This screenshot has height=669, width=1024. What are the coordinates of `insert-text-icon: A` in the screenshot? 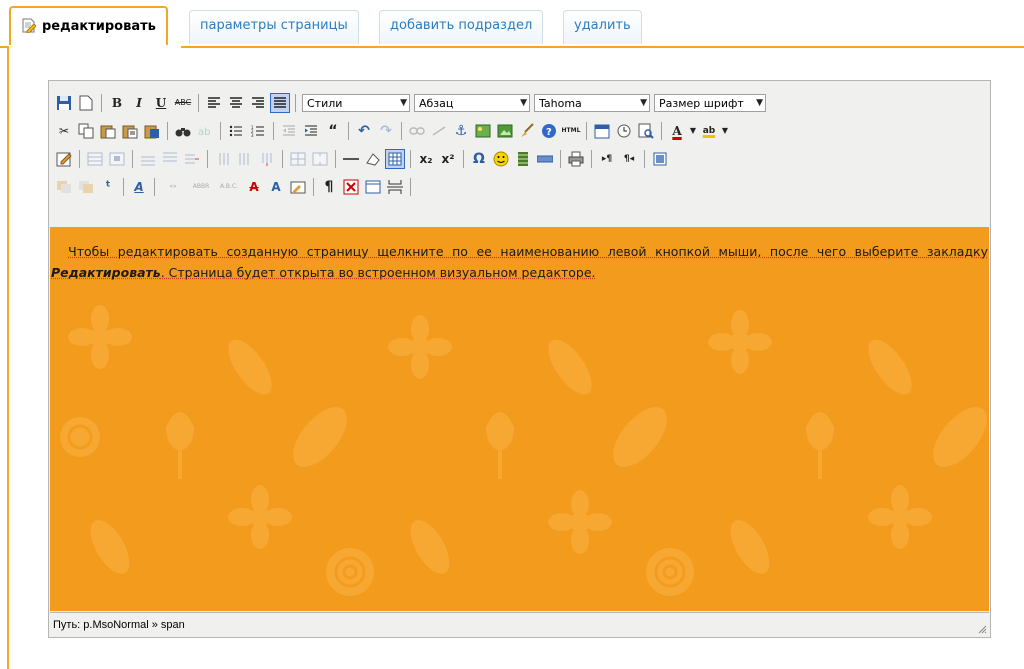 It's located at (276, 187).